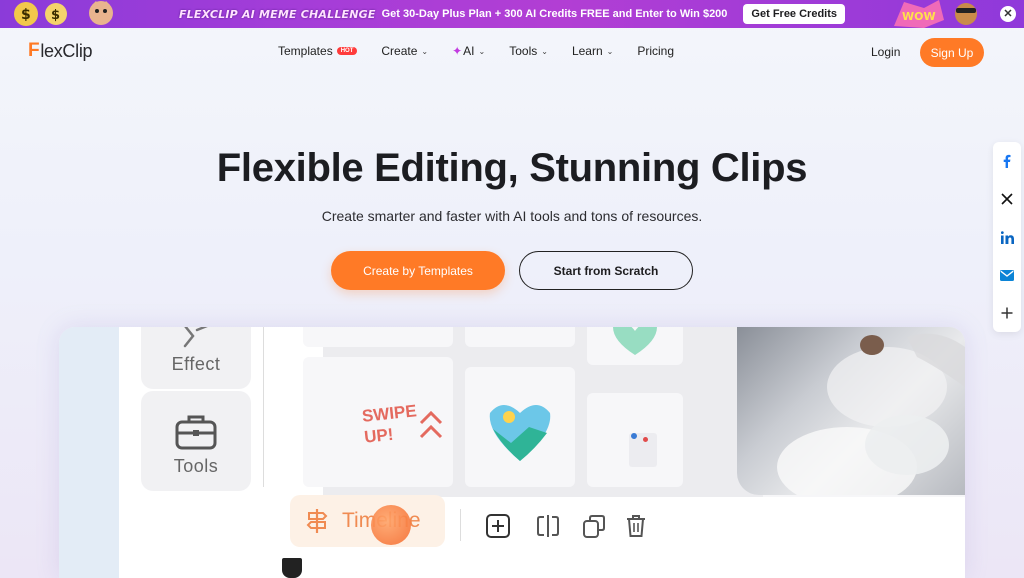  I want to click on playhead-marker, so click(292, 568).